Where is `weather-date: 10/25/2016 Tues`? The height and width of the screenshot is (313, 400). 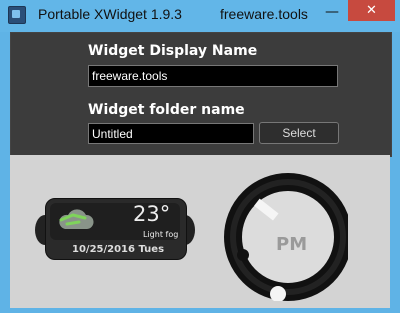 weather-date: 10/25/2016 Tues is located at coordinates (118, 249).